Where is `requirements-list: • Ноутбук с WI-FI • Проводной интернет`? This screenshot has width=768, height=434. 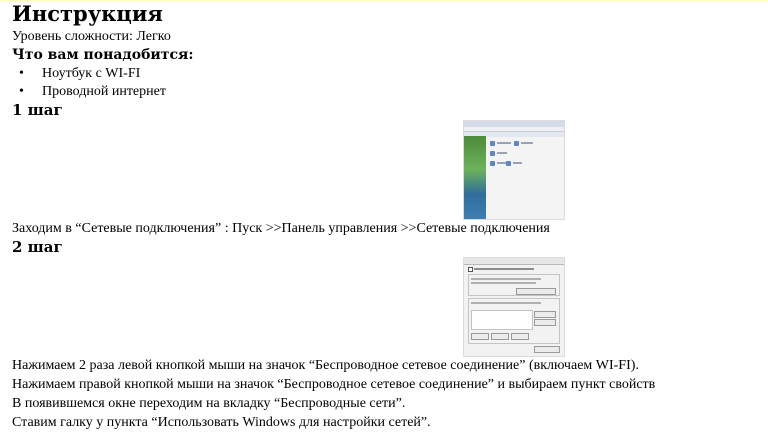 requirements-list: • Ноутбук с WI-FI • Проводной интернет is located at coordinates (390, 83).